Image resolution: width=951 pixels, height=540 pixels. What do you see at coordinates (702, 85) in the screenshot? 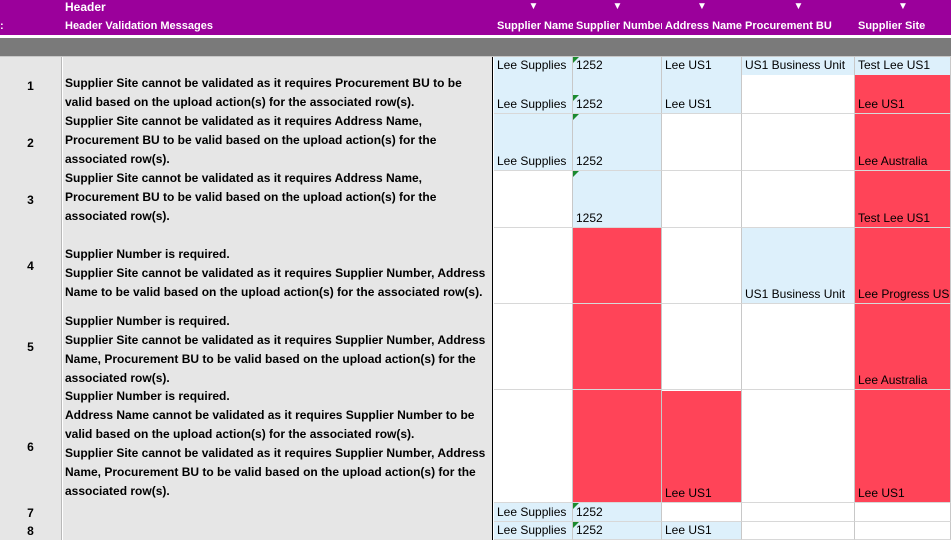
I see `address-name-cell: Lee US1 Lee US1` at bounding box center [702, 85].